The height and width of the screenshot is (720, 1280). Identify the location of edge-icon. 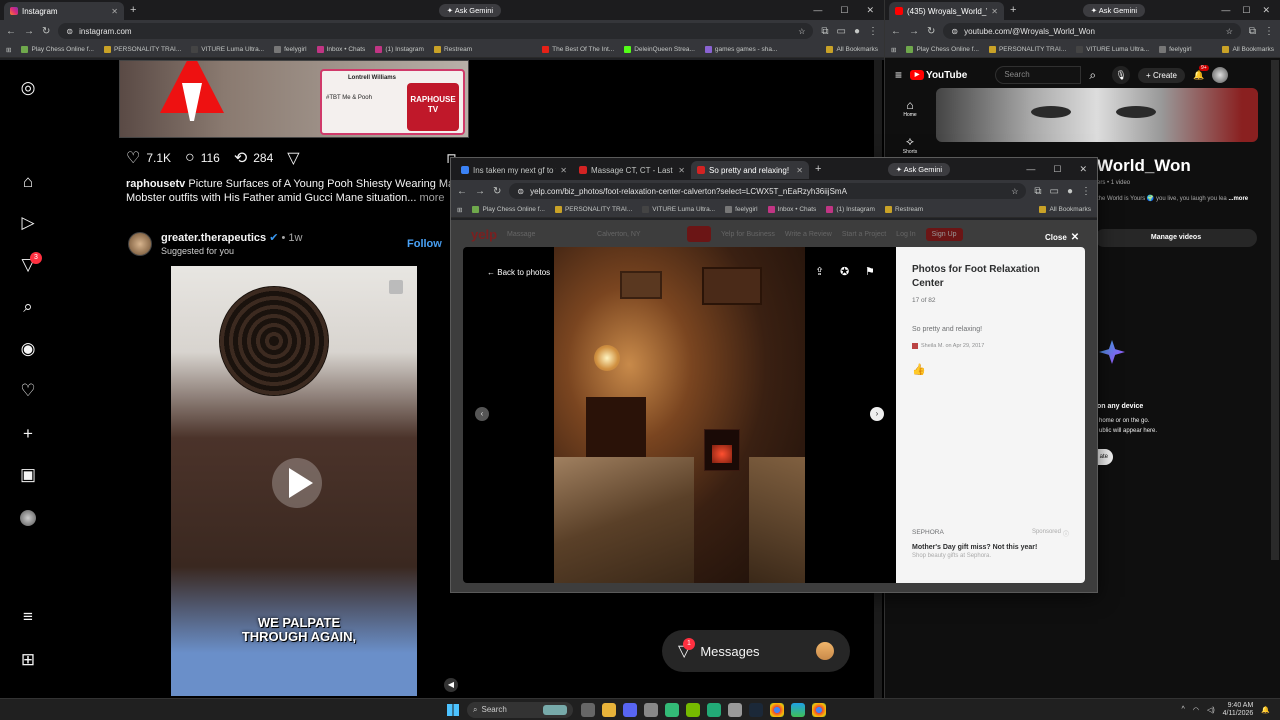
(798, 709).